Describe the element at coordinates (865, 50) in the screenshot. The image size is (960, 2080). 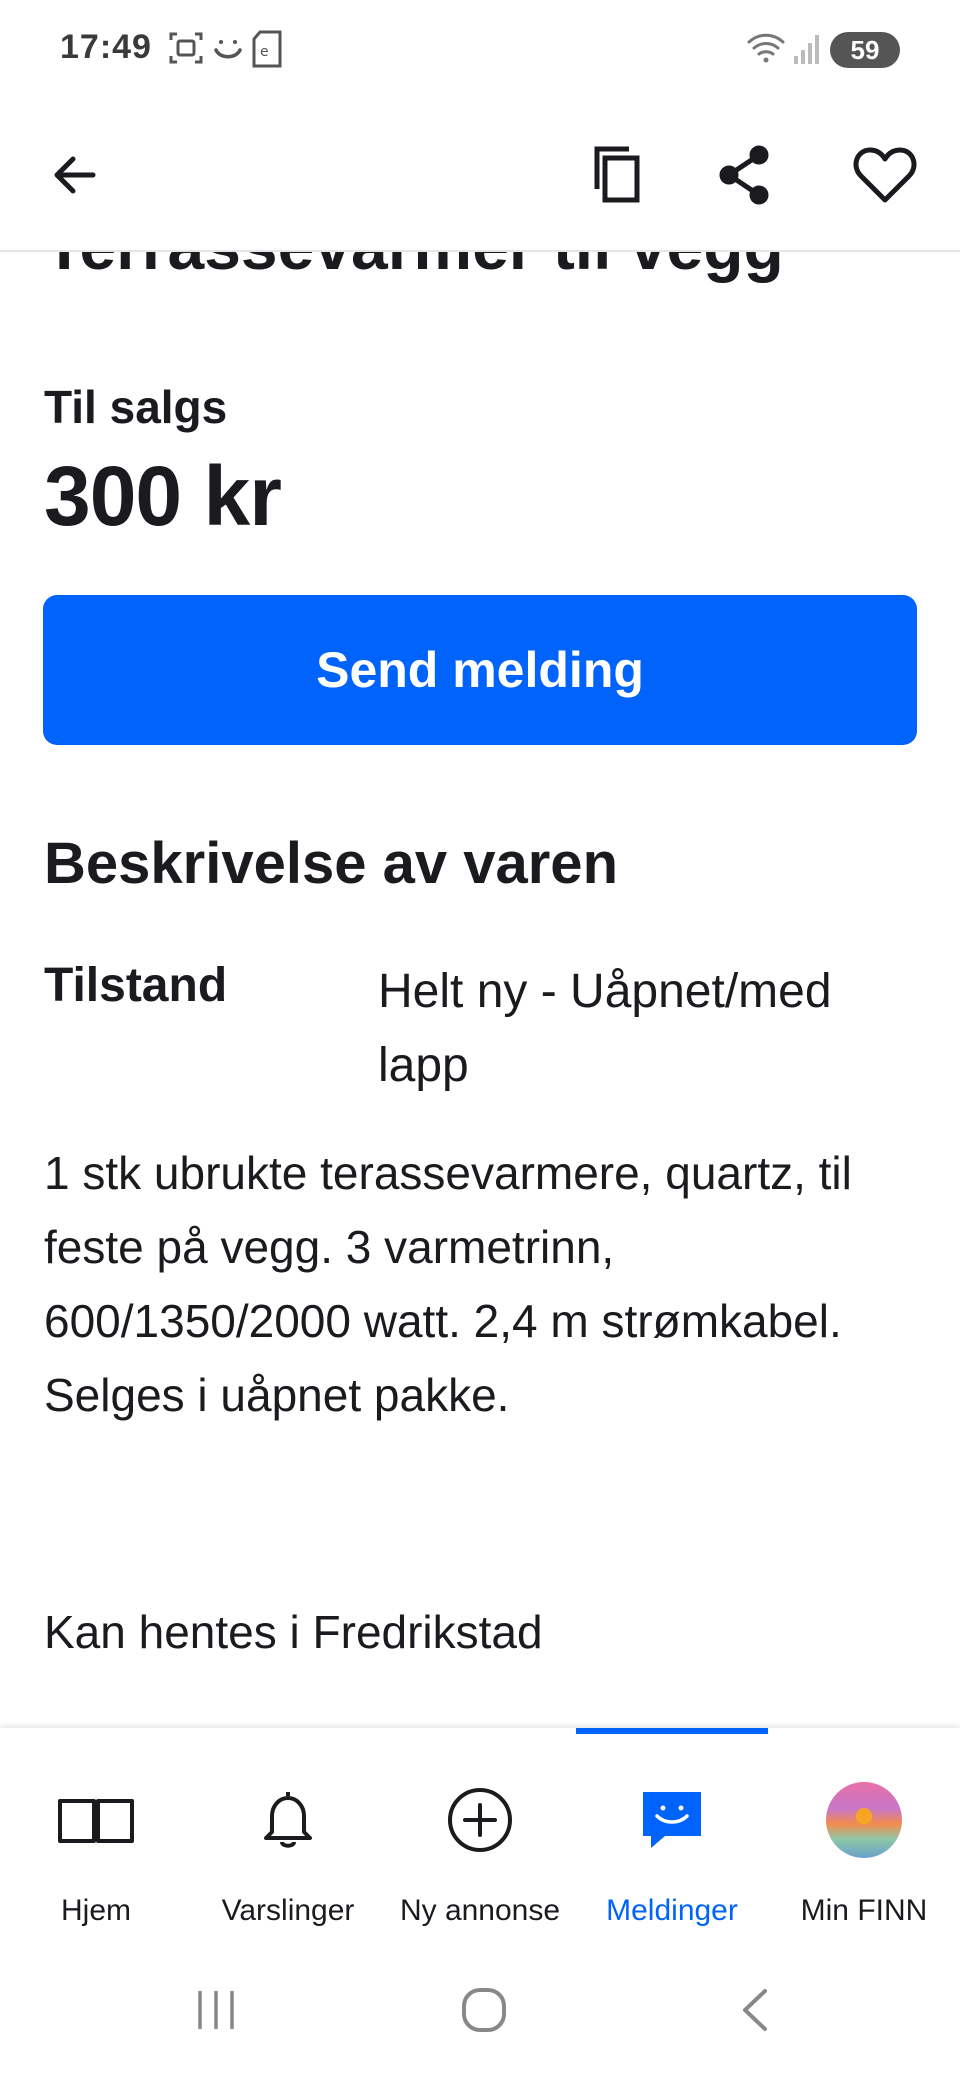
I see `battery-indicator: 59` at that location.